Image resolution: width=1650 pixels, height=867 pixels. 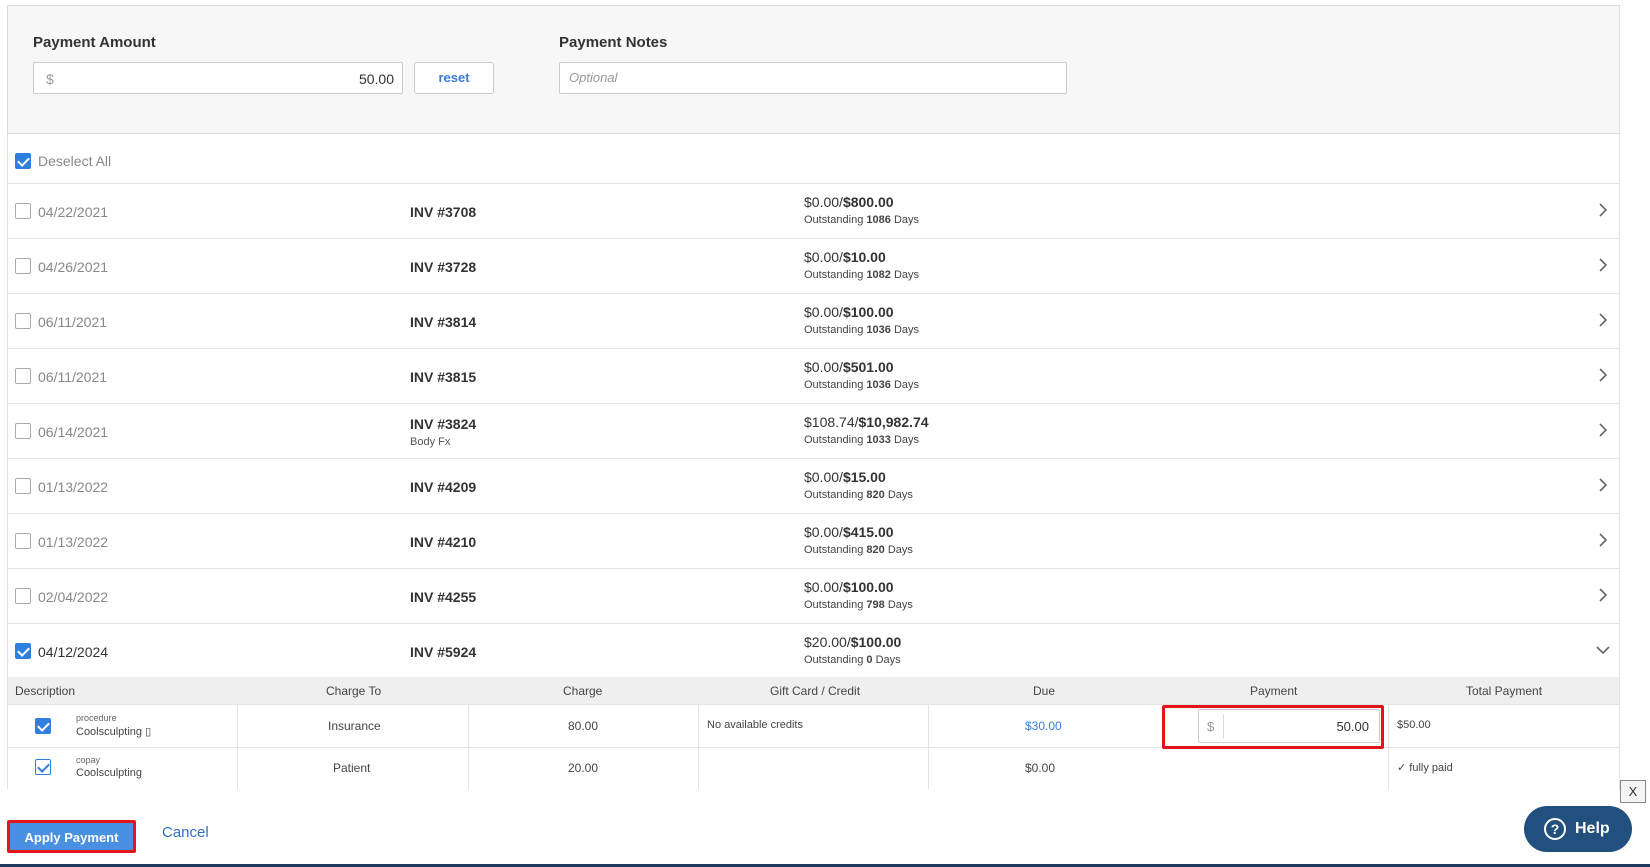 I want to click on payment-notes-label: Payment Notes, so click(x=613, y=42).